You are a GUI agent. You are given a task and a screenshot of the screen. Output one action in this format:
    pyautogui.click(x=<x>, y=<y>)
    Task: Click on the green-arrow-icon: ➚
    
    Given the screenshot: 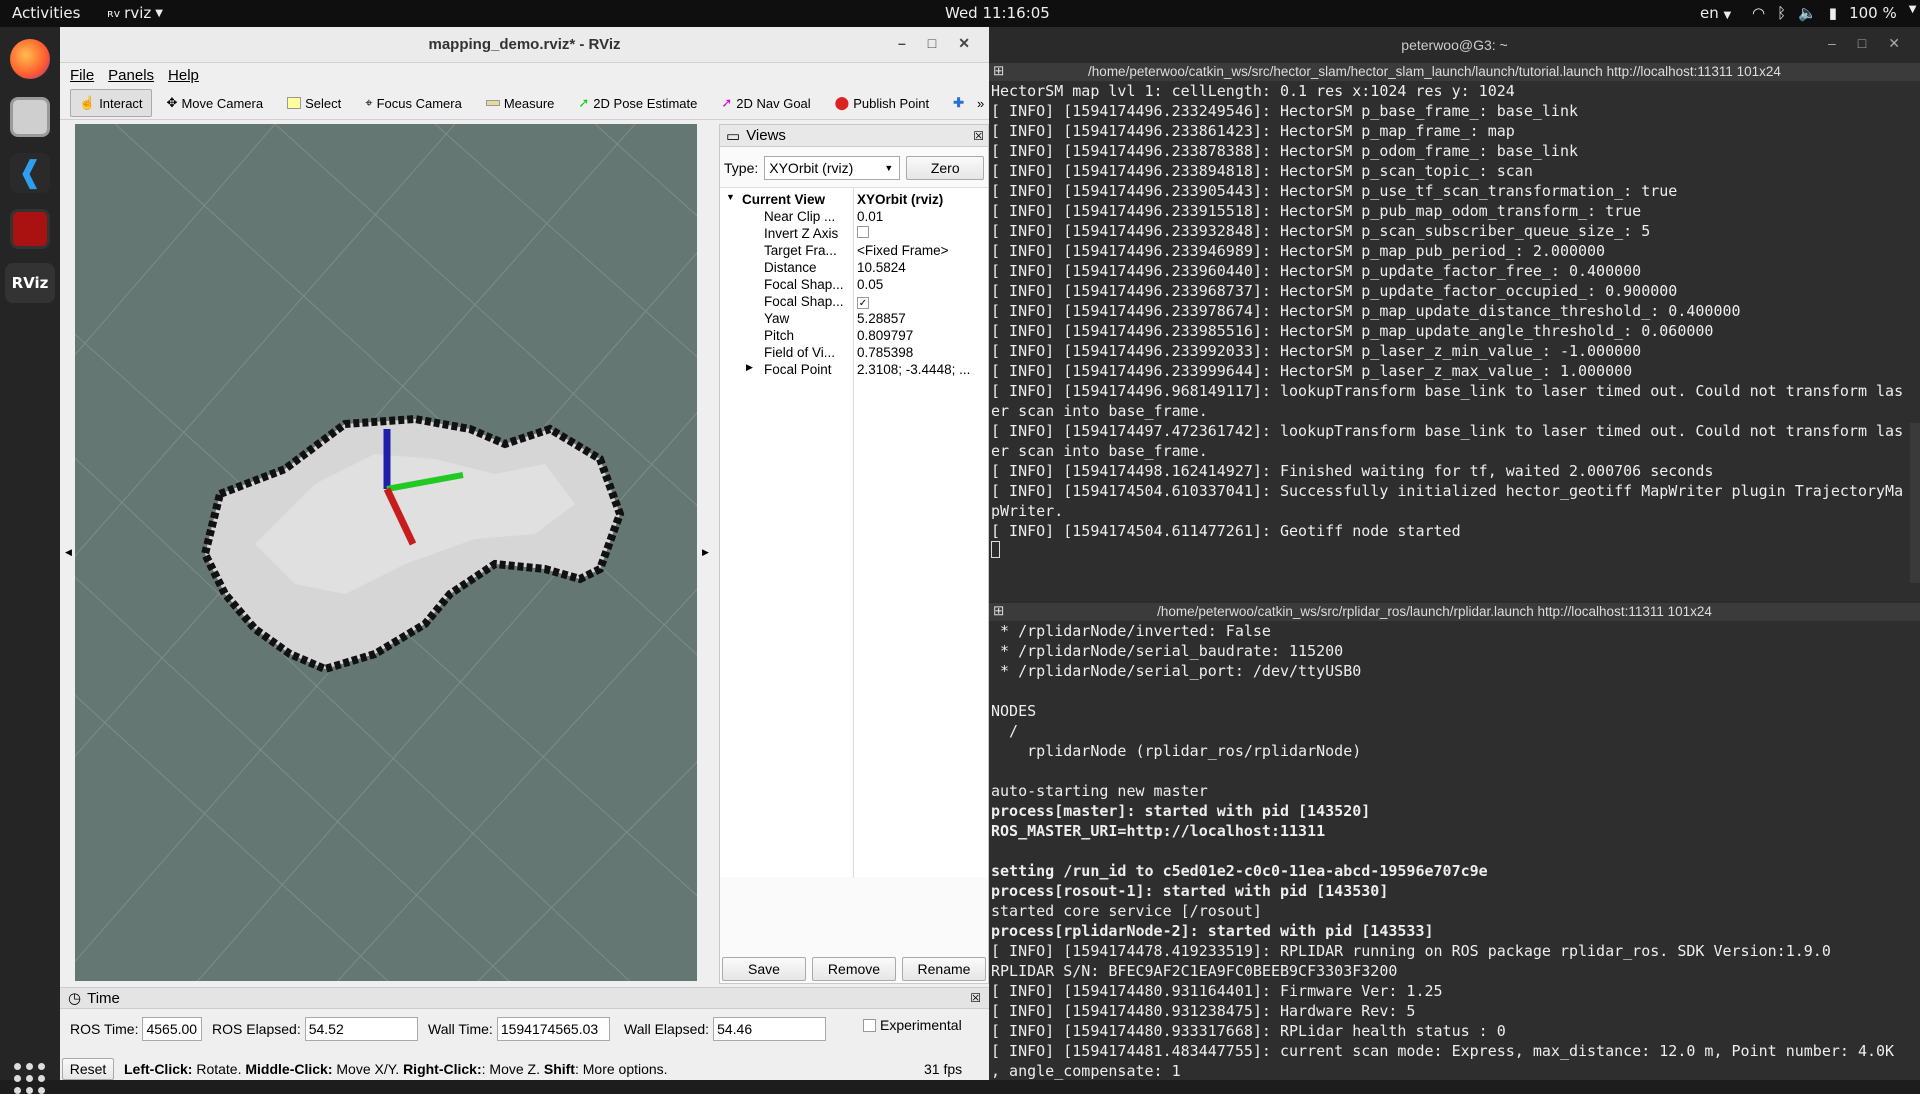 What is the action you would take?
    pyautogui.click(x=584, y=102)
    